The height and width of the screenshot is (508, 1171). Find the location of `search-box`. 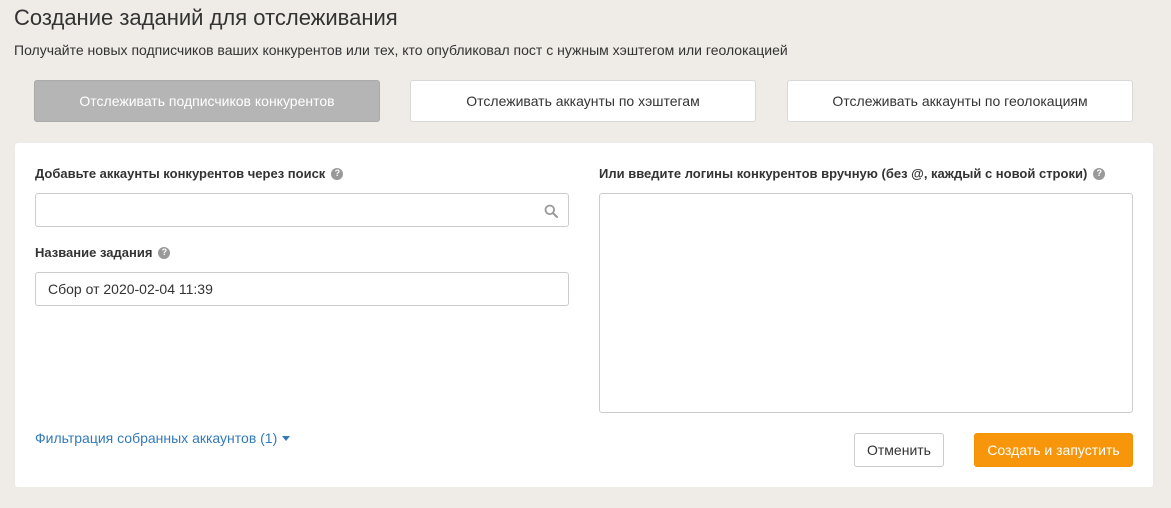

search-box is located at coordinates (302, 210).